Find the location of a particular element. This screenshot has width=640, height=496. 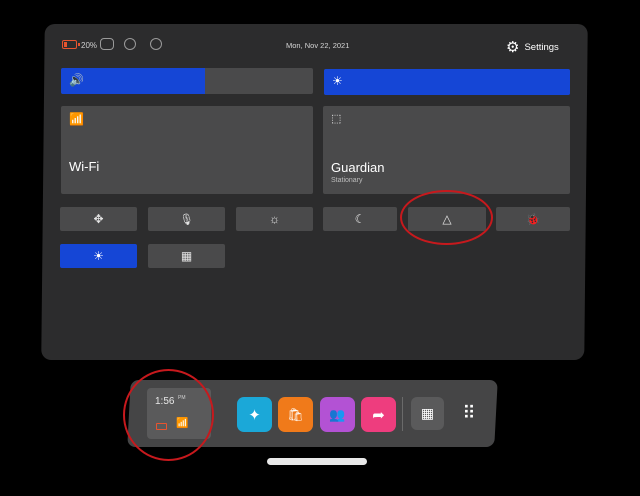

mic-off-icon: 🎙 is located at coordinates (186, 219).